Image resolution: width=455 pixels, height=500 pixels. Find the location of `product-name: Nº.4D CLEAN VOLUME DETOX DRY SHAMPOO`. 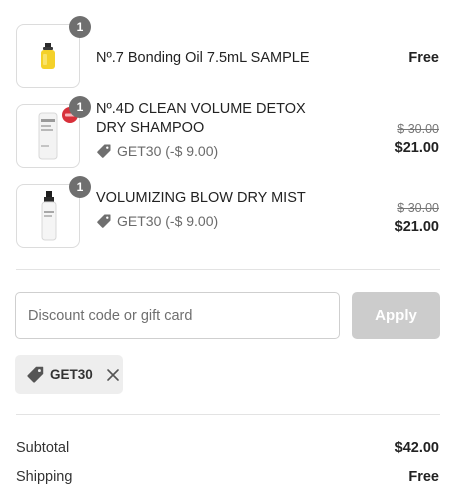

product-name: Nº.4D CLEAN VOLUME DETOX DRY SHAMPOO is located at coordinates (201, 118).